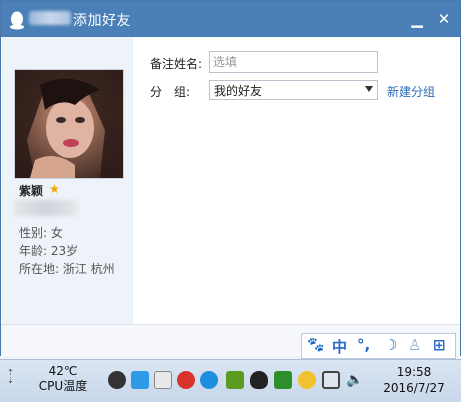 This screenshot has height=402, width=461. Describe the element at coordinates (209, 380) in the screenshot. I see `video-player-icon` at that location.